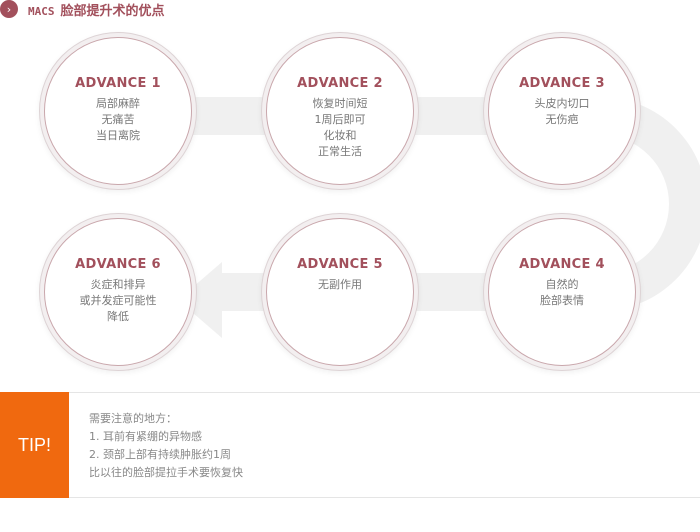 The image size is (700, 532). Describe the element at coordinates (340, 284) in the screenshot. I see `advance-5-line-1: 无副作用` at that location.